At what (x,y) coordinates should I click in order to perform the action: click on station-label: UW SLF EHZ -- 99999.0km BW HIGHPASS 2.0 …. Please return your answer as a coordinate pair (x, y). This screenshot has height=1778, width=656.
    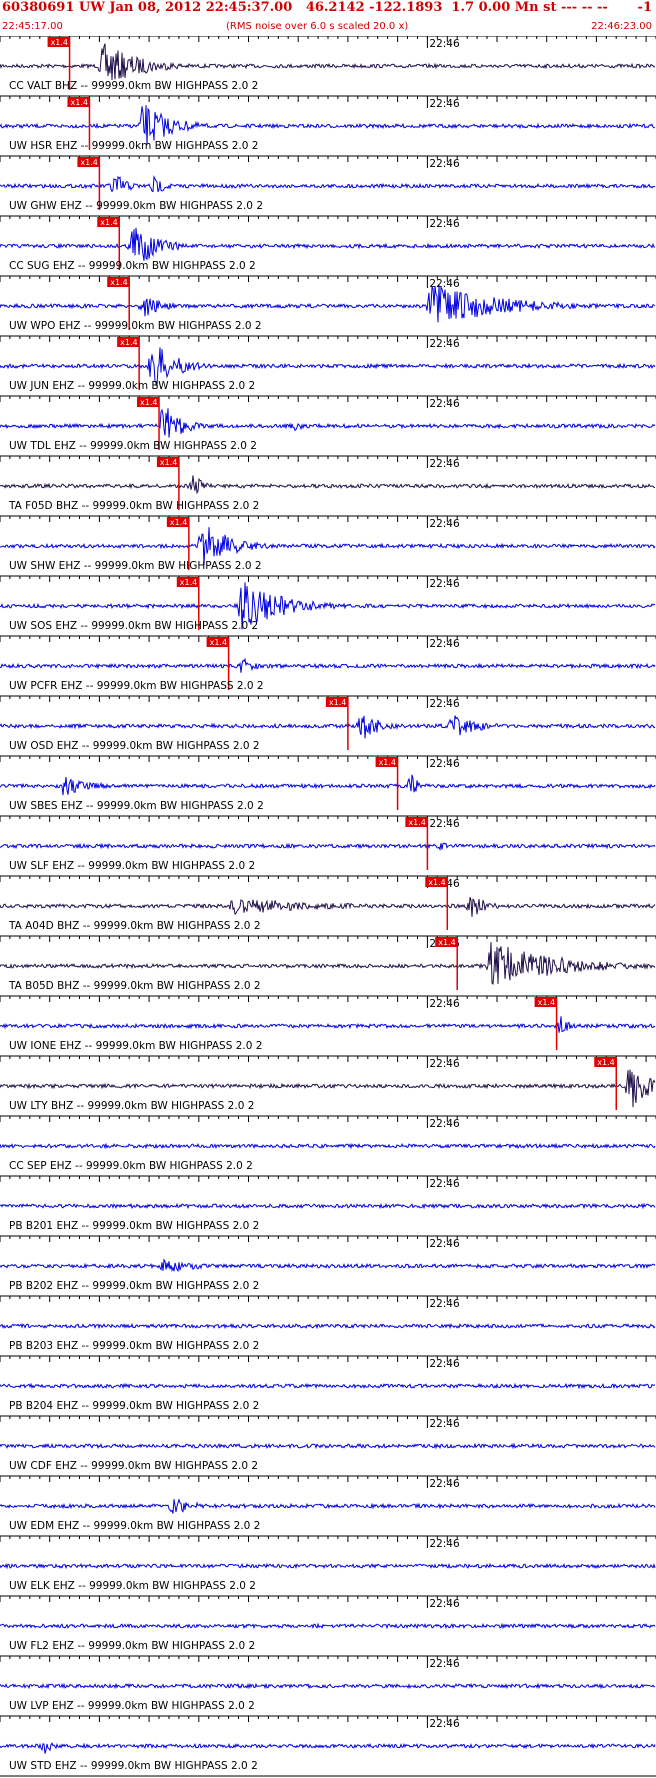
    Looking at the image, I should click on (132, 866).